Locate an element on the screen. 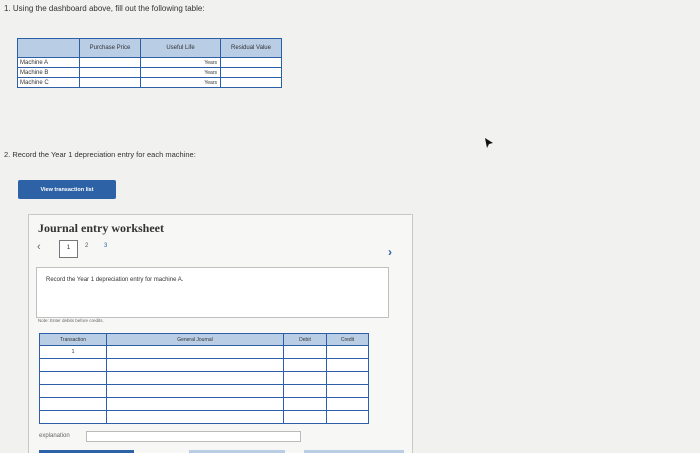  header-general-journal: General Journal is located at coordinates (195, 339).